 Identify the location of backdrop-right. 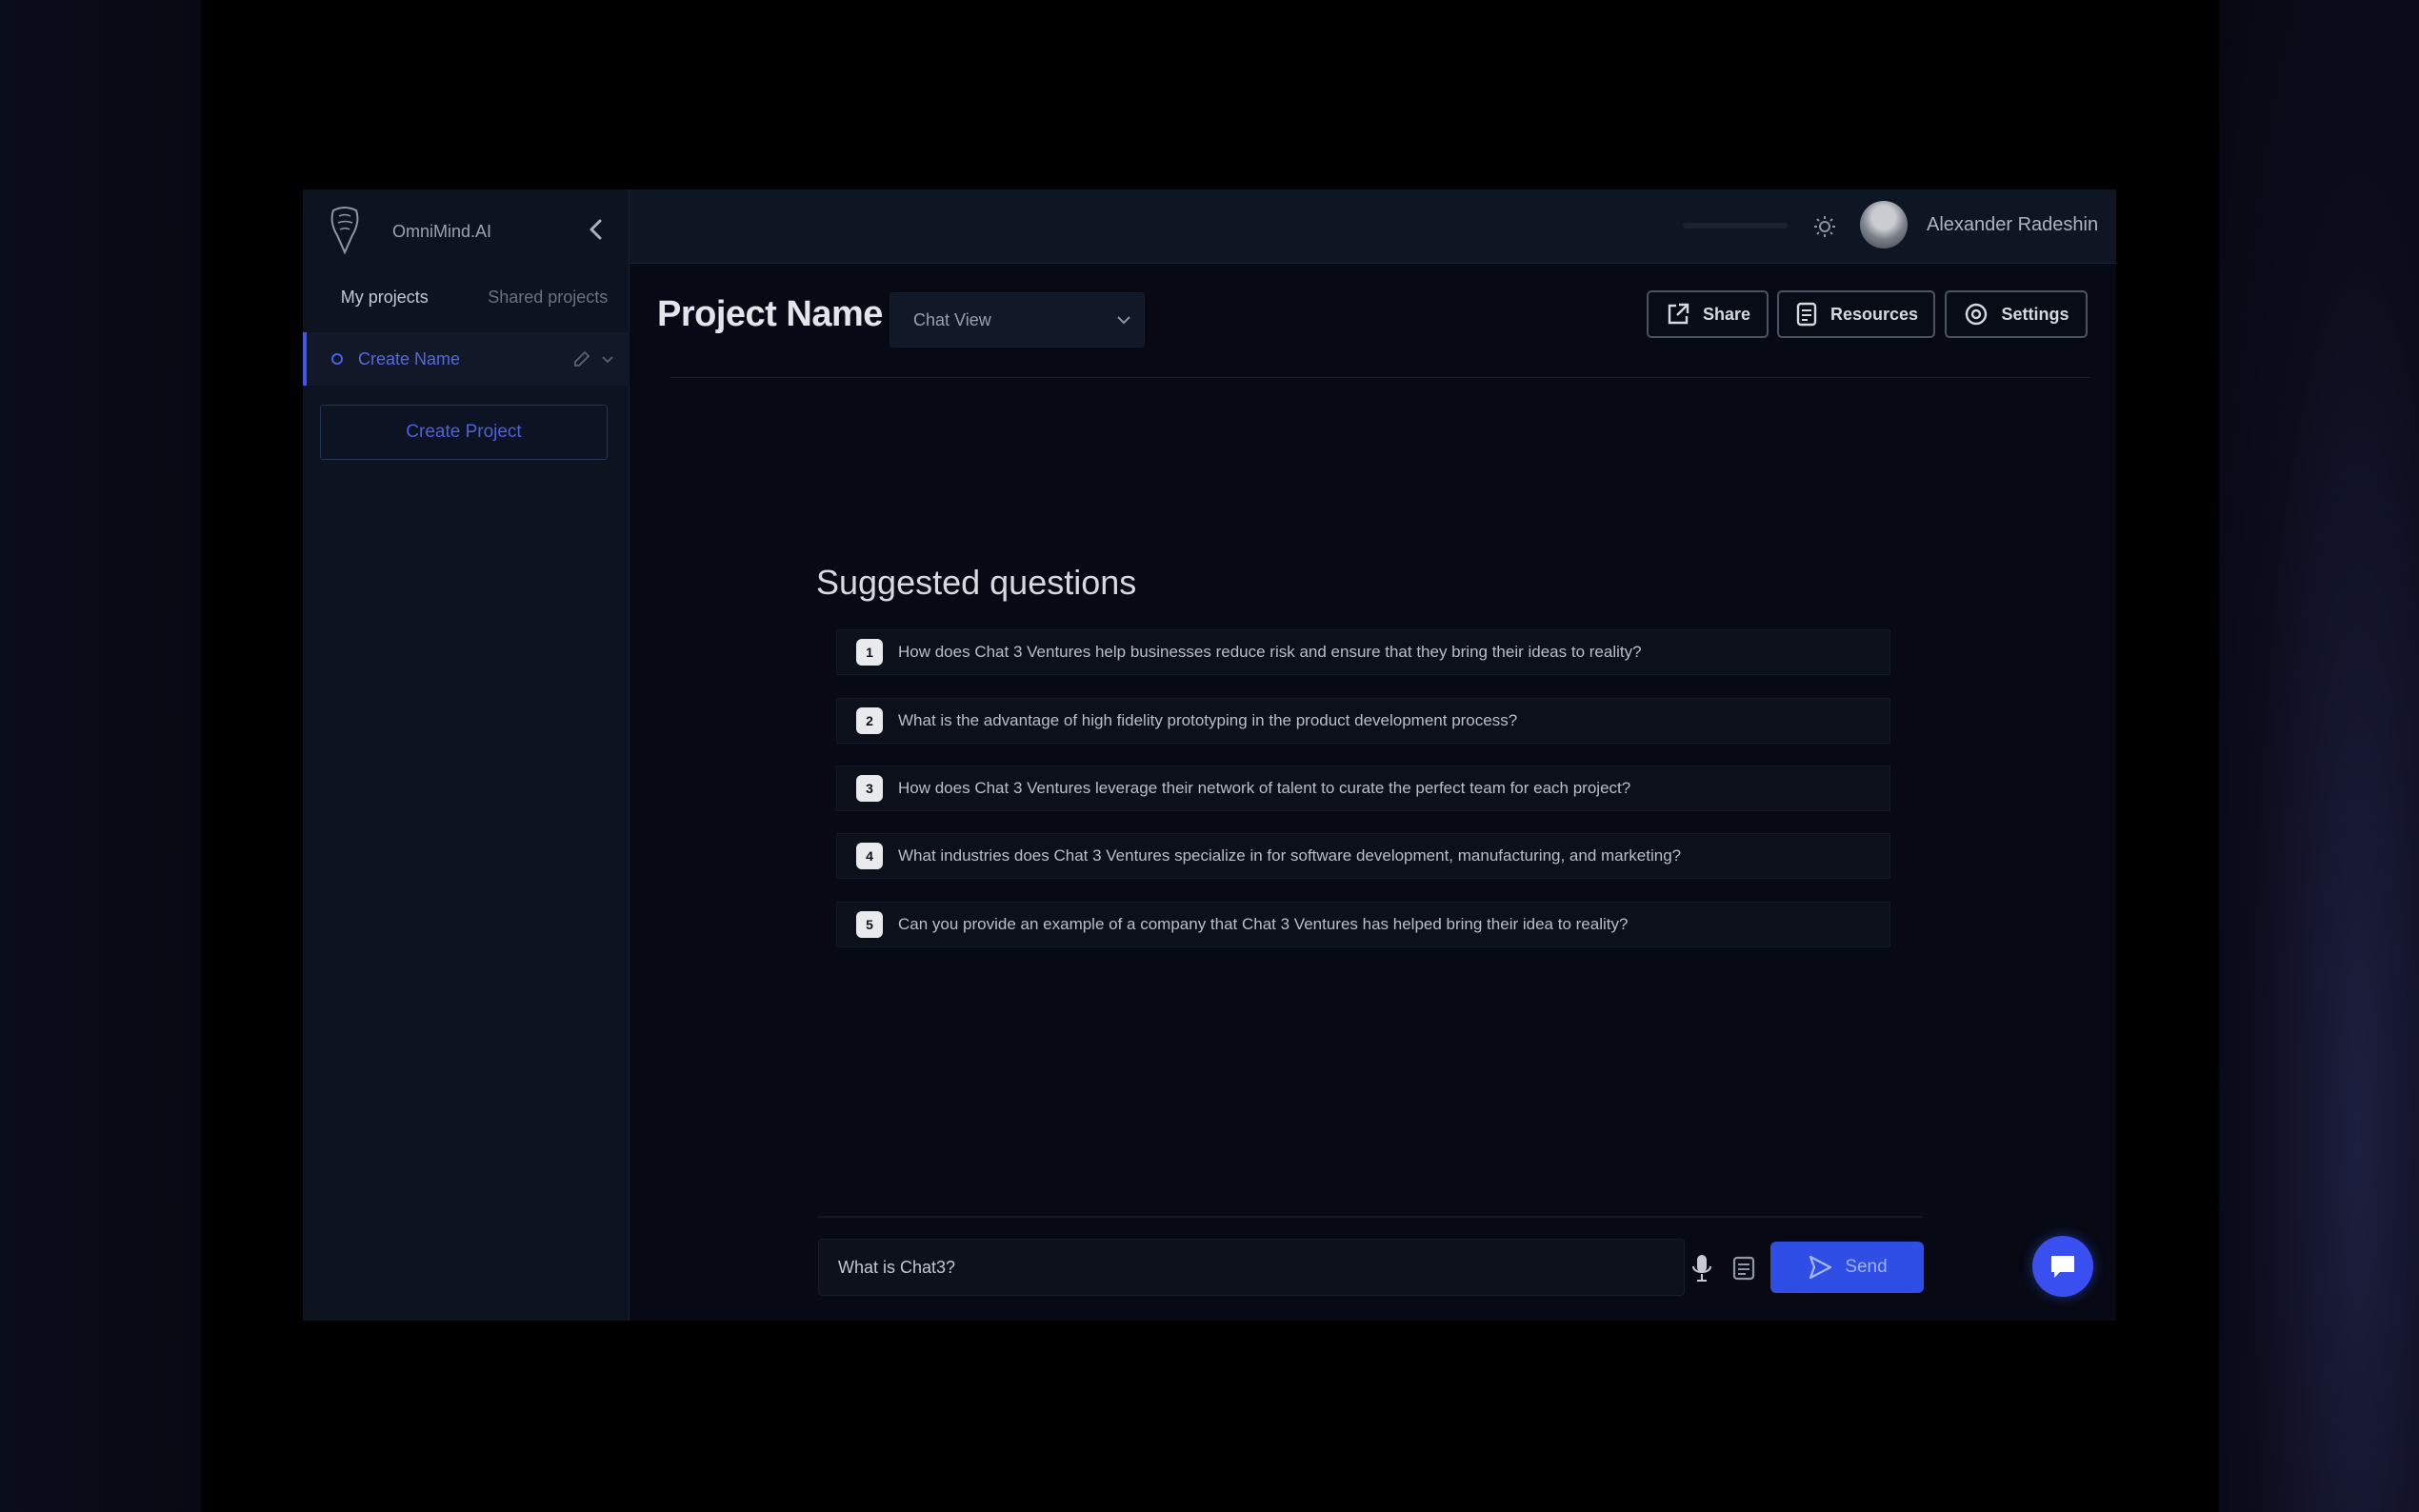
(2319, 756).